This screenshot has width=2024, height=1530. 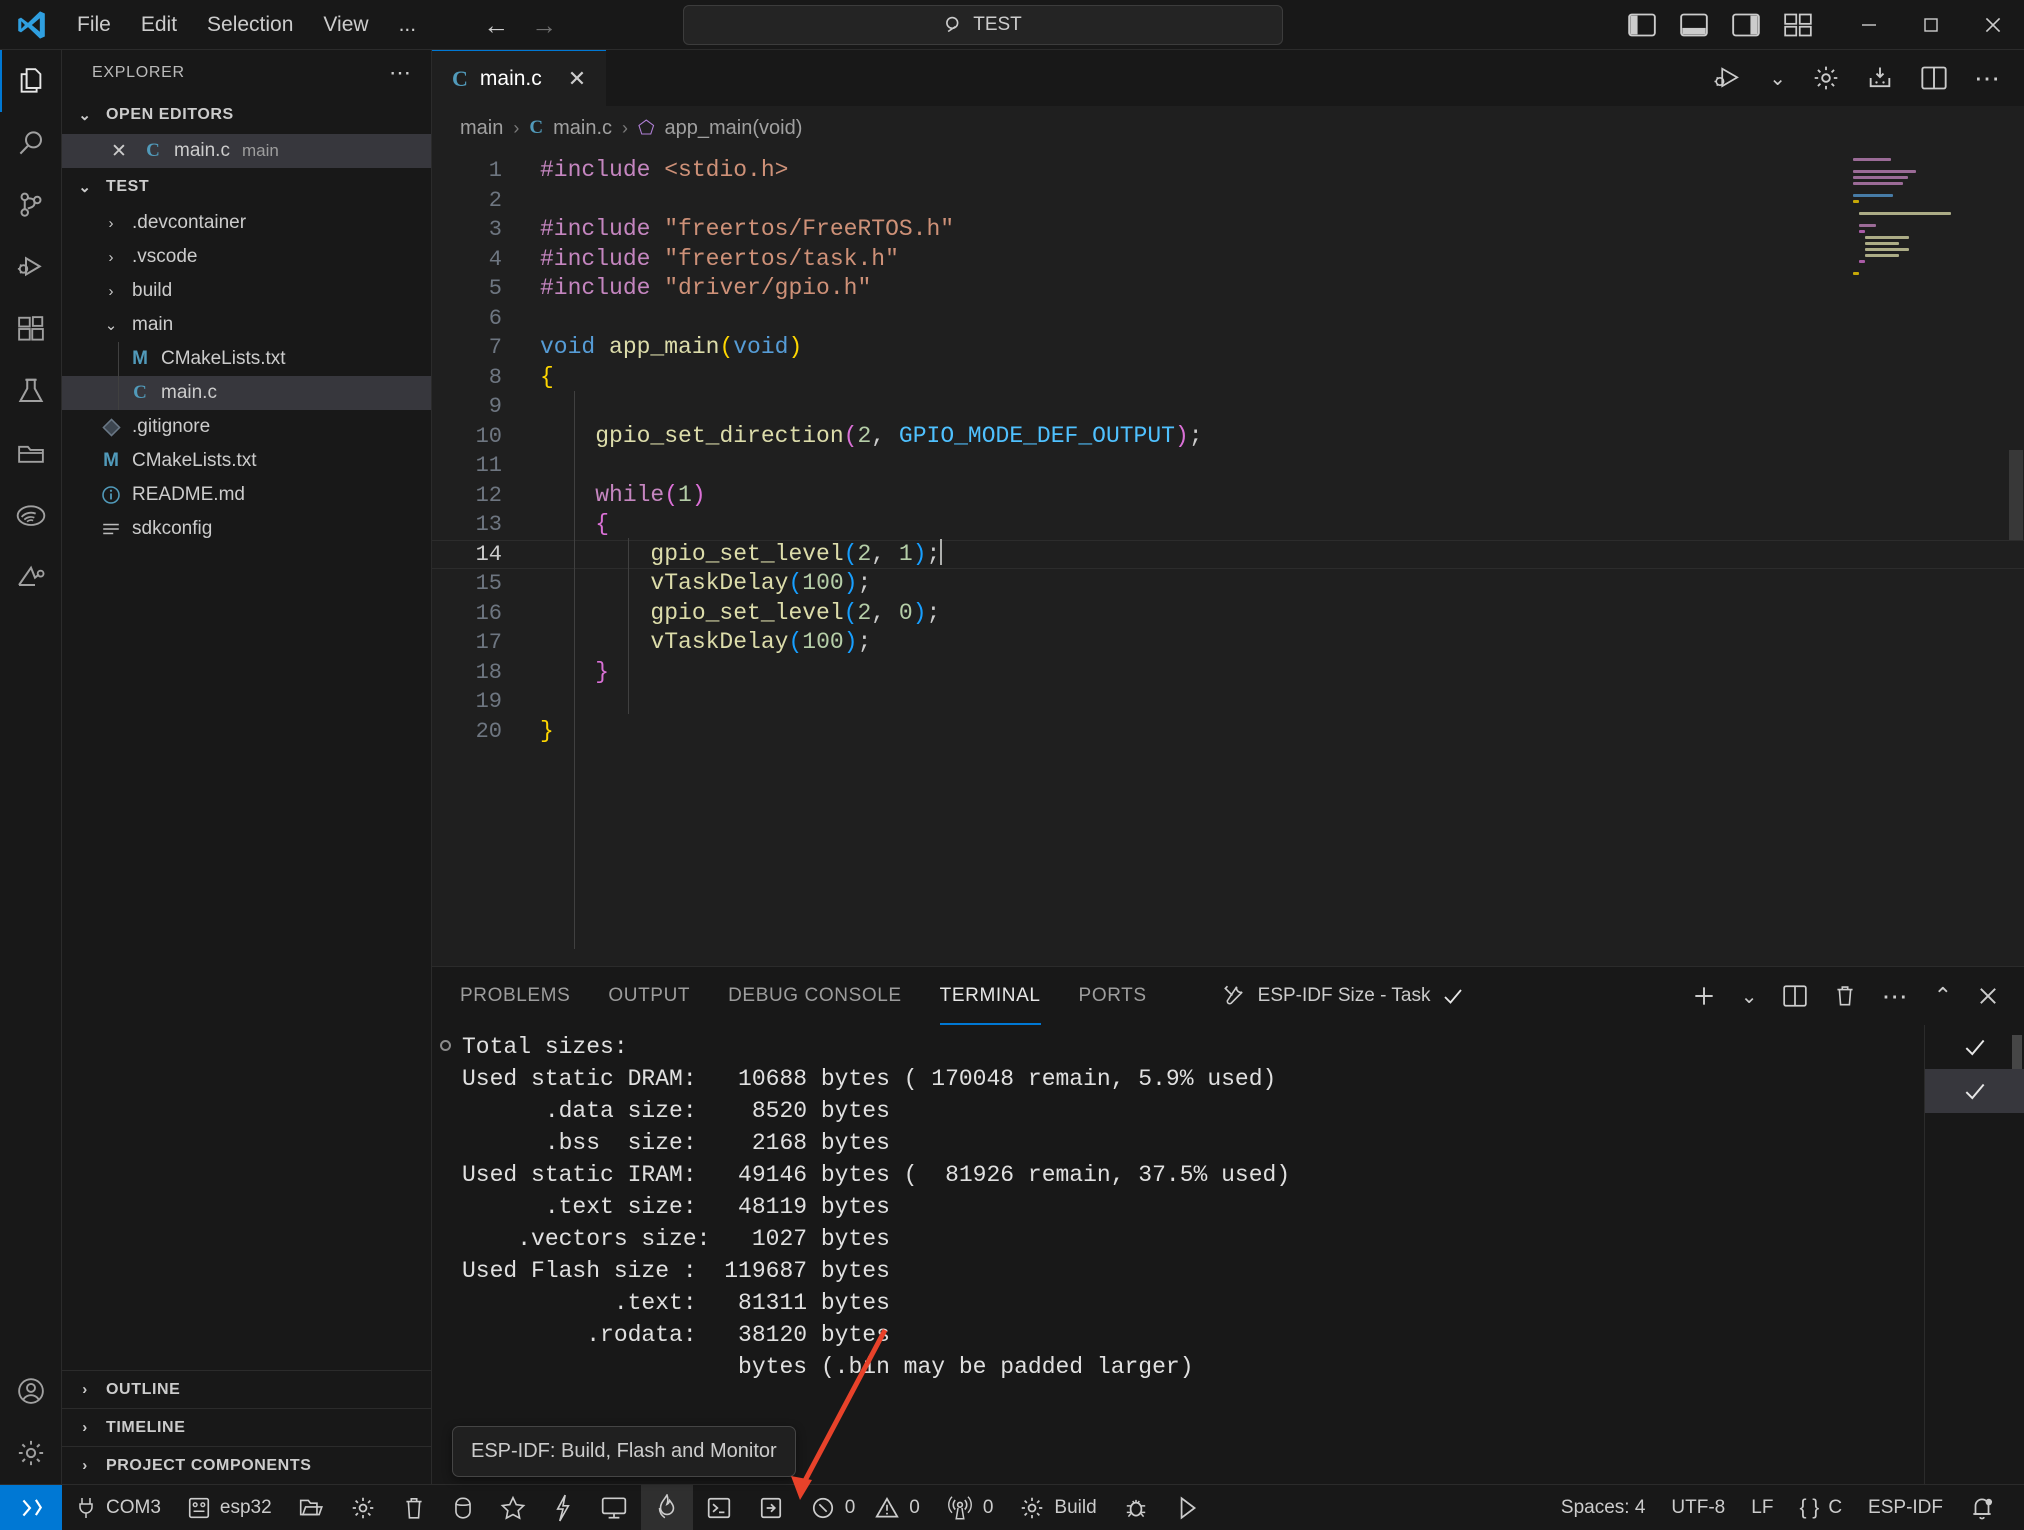 I want to click on activitybar-item-run-and-debug, so click(x=31, y=267).